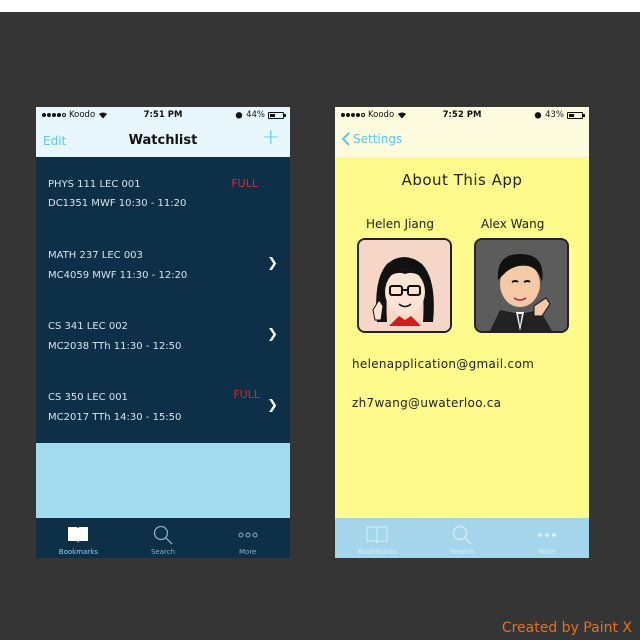  Describe the element at coordinates (95, 255) in the screenshot. I see `course-title: MATH 237 LEC 003` at that location.